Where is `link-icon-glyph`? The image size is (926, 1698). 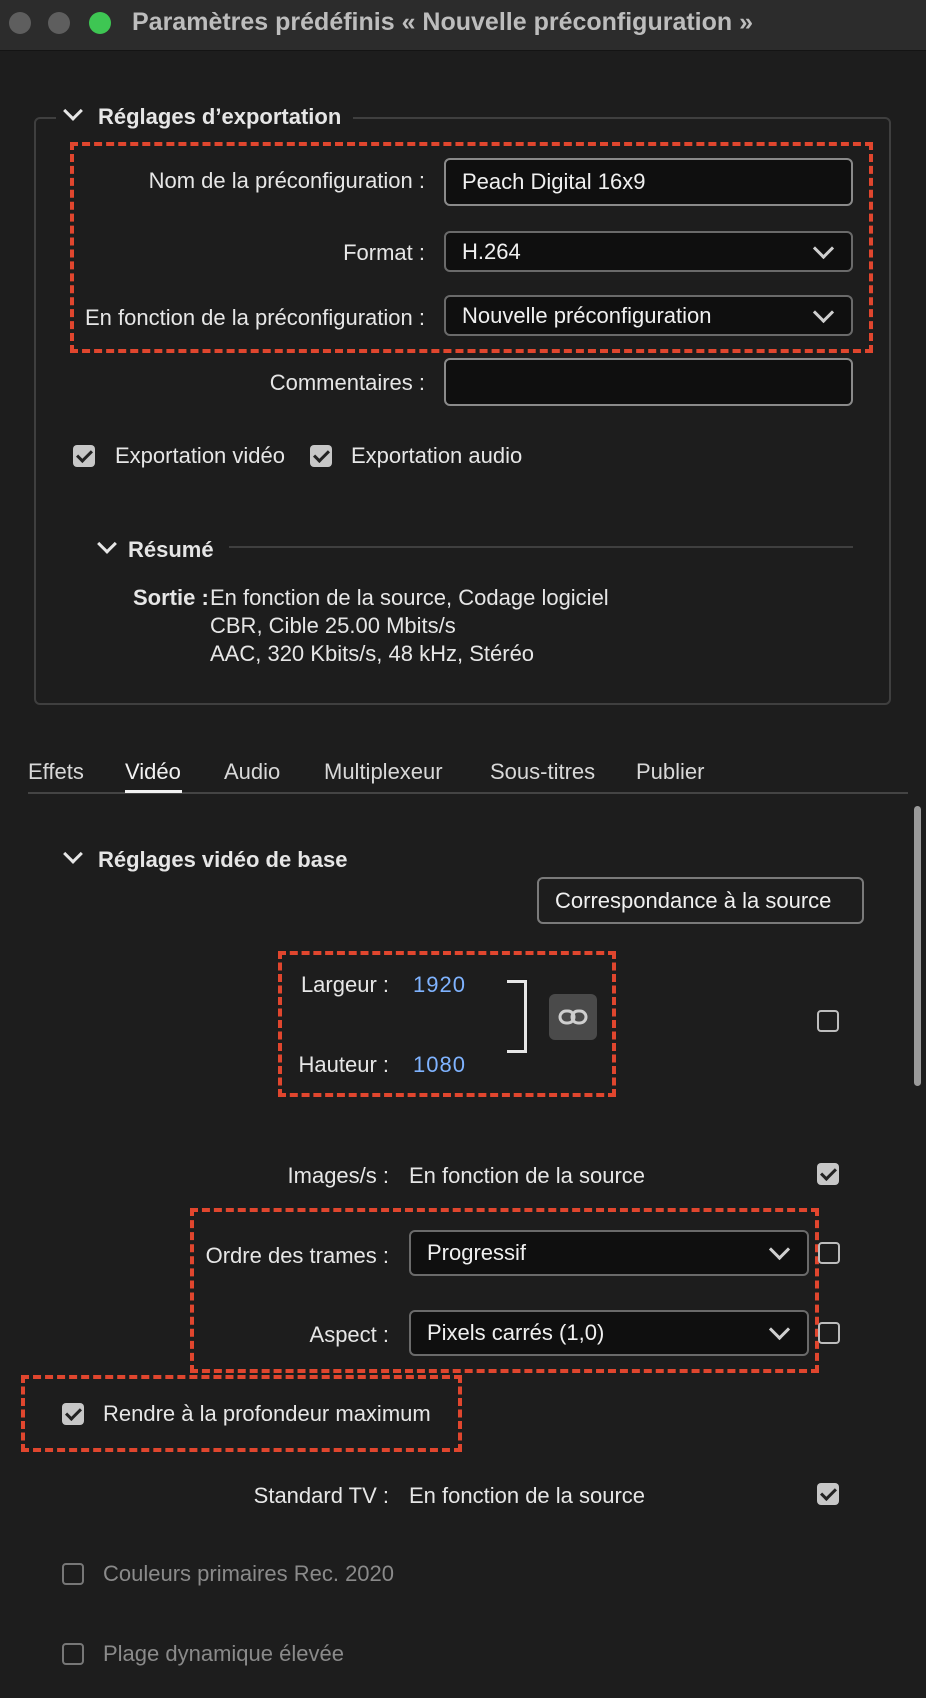 link-icon-glyph is located at coordinates (573, 1017).